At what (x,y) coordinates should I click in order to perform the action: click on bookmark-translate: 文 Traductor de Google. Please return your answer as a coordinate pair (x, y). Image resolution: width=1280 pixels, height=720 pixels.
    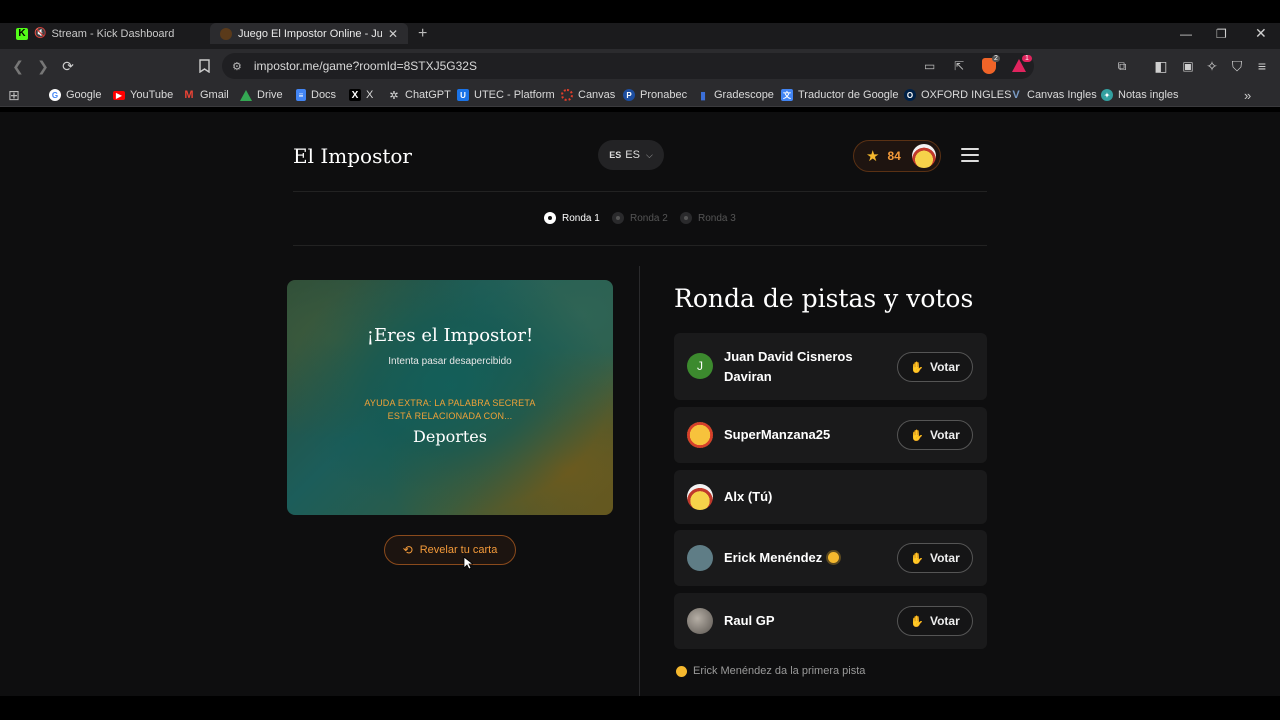
    Looking at the image, I should click on (839, 95).